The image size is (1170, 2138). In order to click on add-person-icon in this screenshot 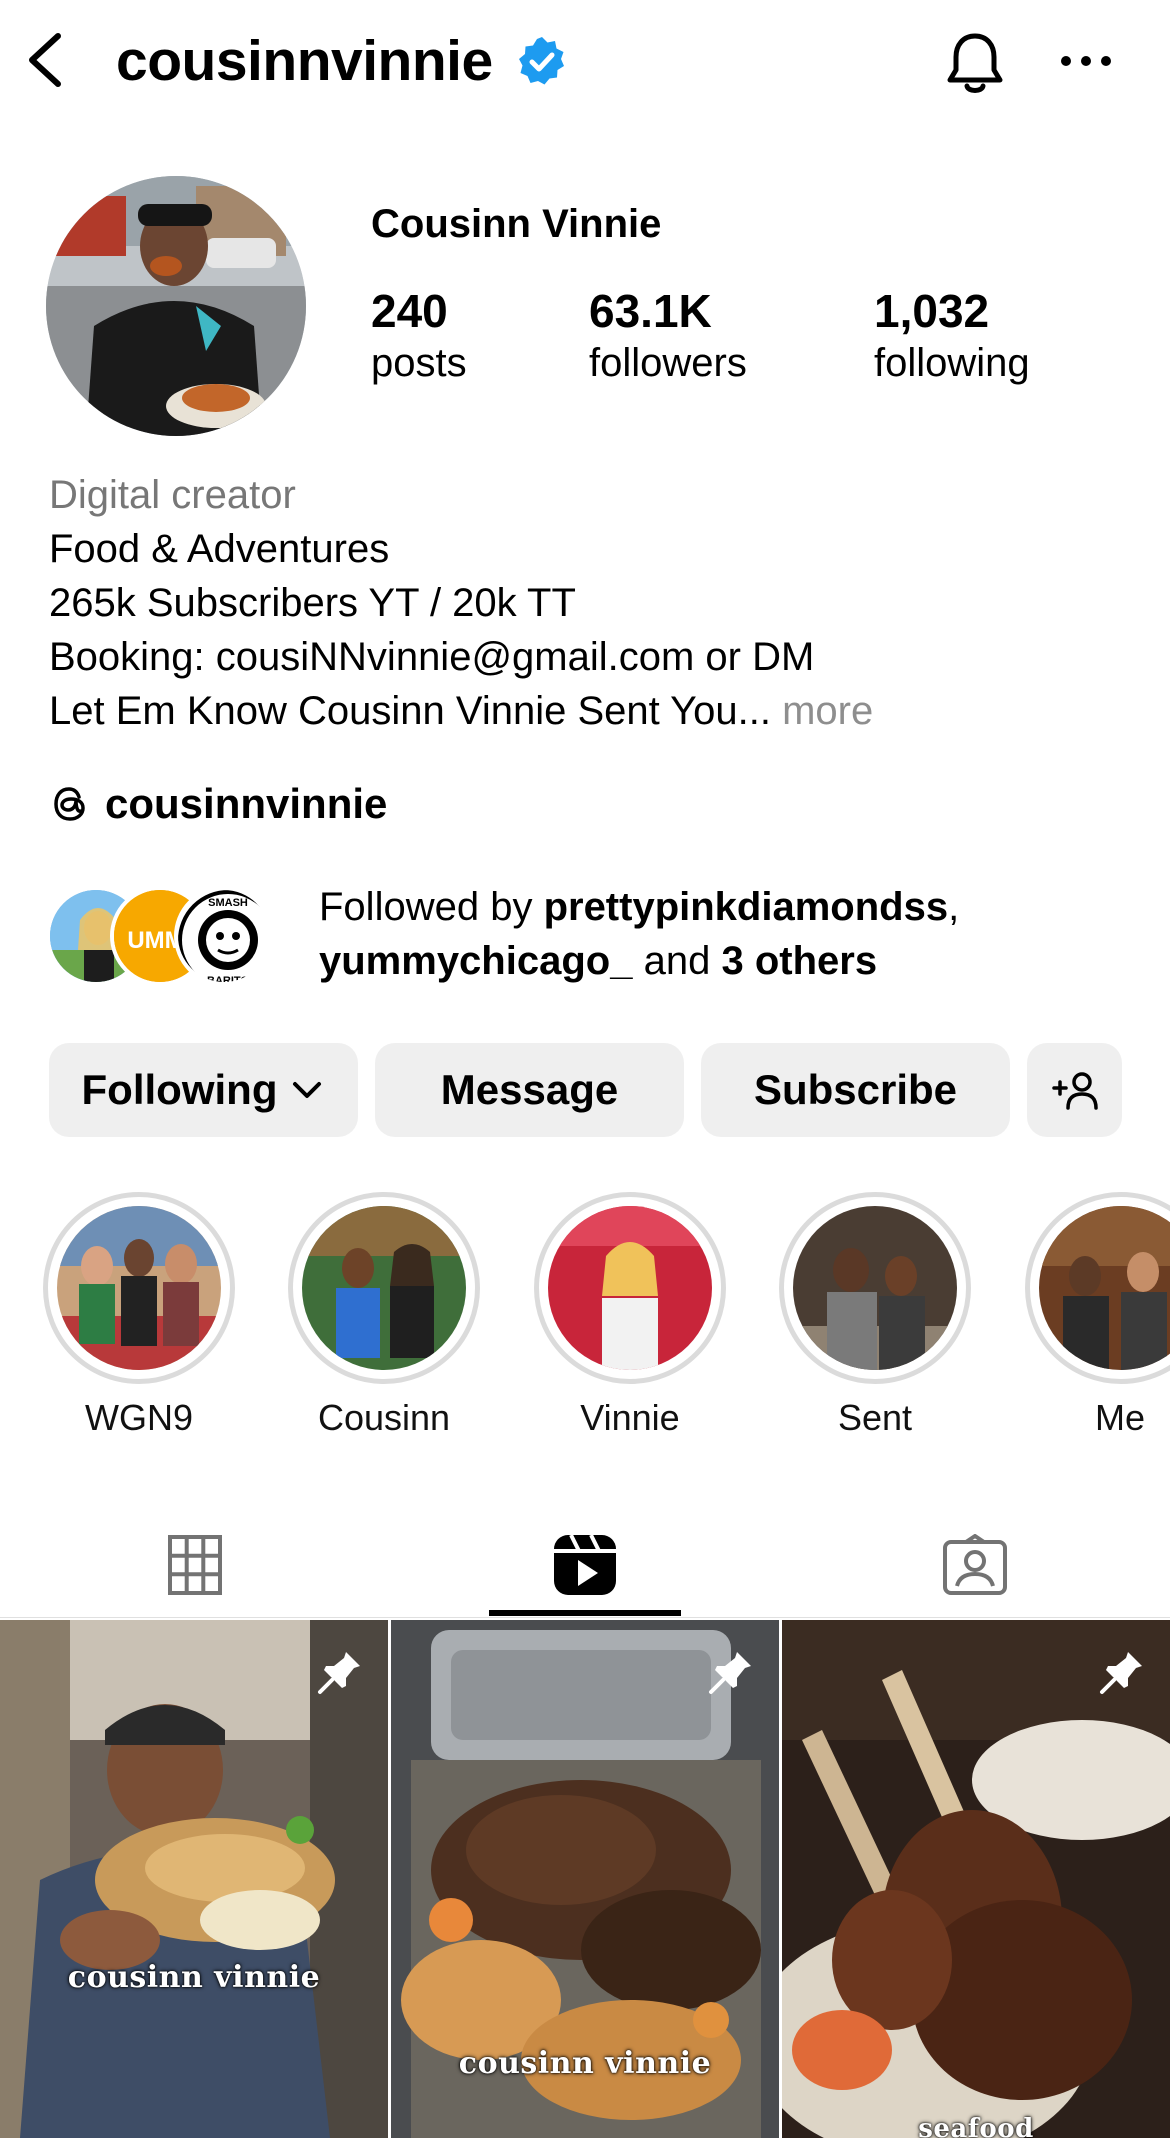, I will do `click(1074, 1091)`.